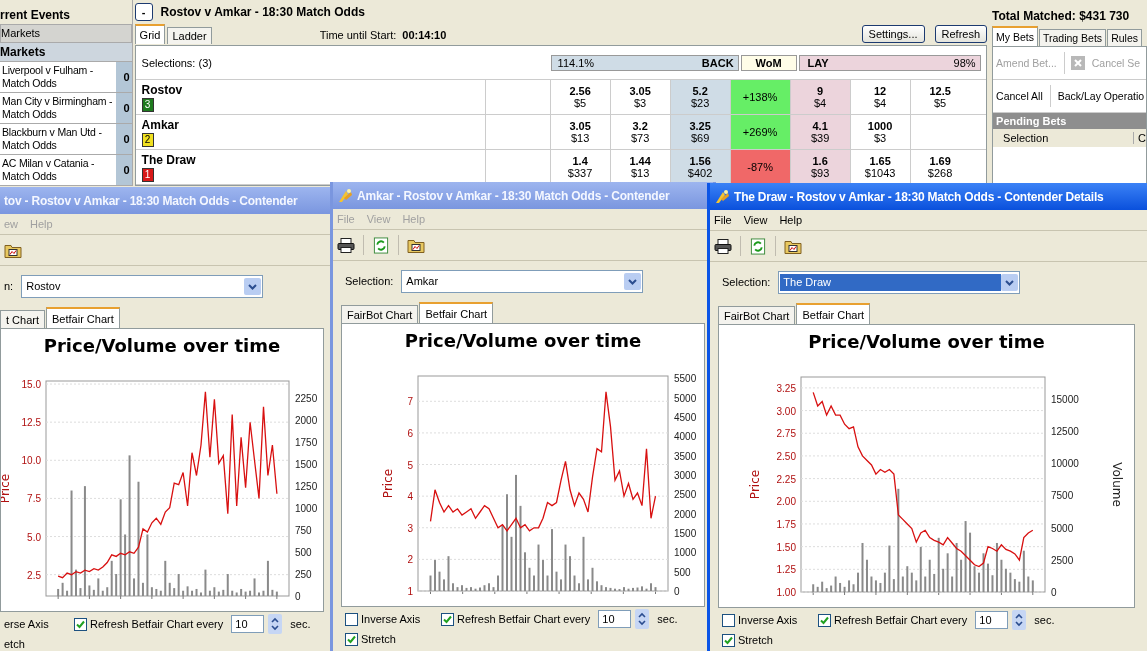  What do you see at coordinates (31, 423) in the screenshot?
I see `tick-label: 12.5` at bounding box center [31, 423].